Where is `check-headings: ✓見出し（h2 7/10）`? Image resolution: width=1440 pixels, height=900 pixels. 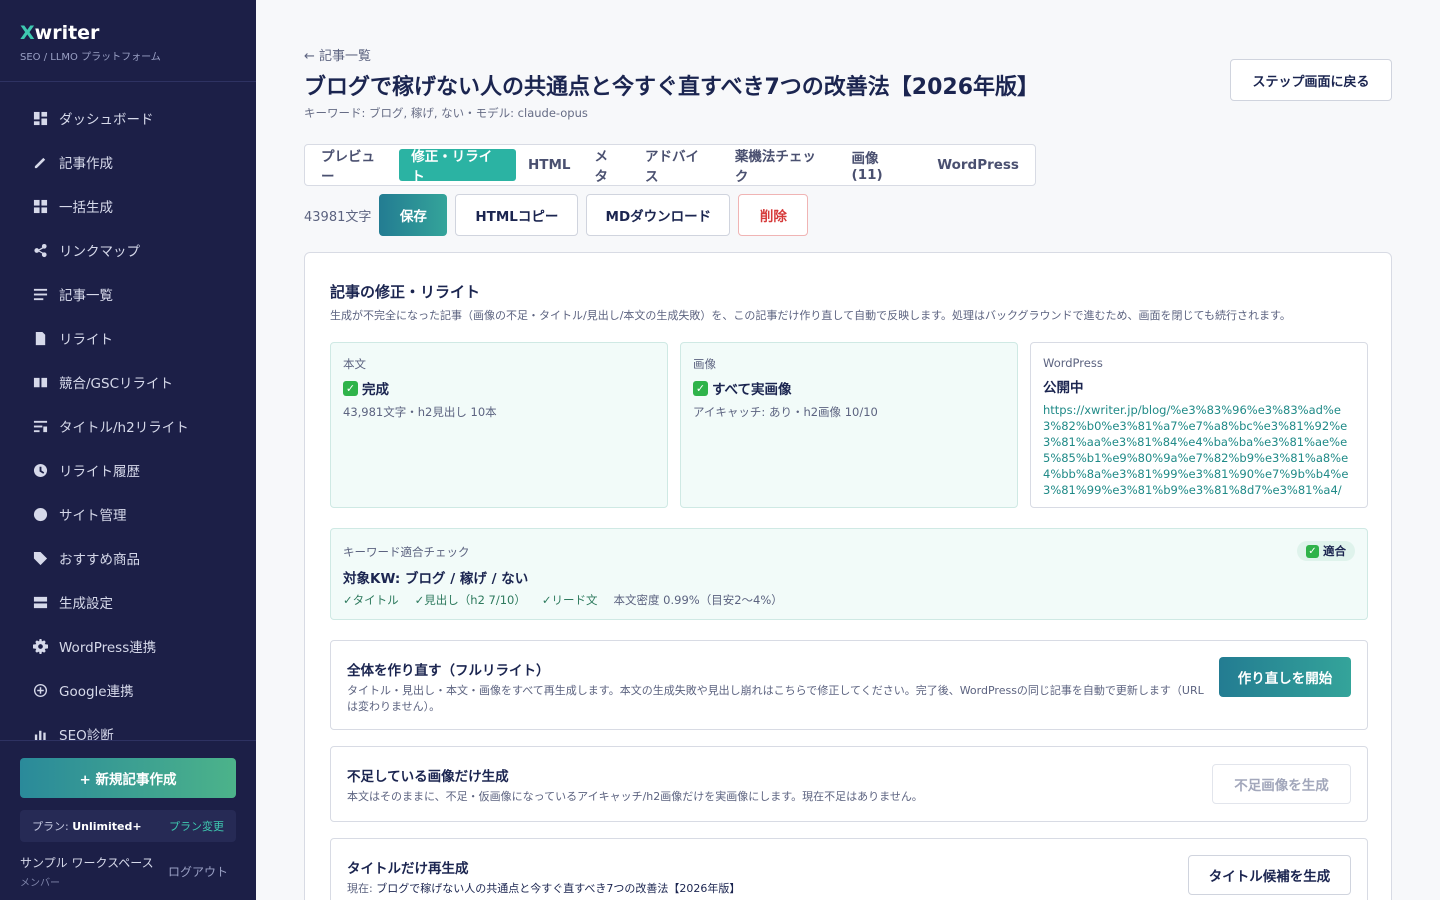 check-headings: ✓見出し（h2 7/10） is located at coordinates (470, 600).